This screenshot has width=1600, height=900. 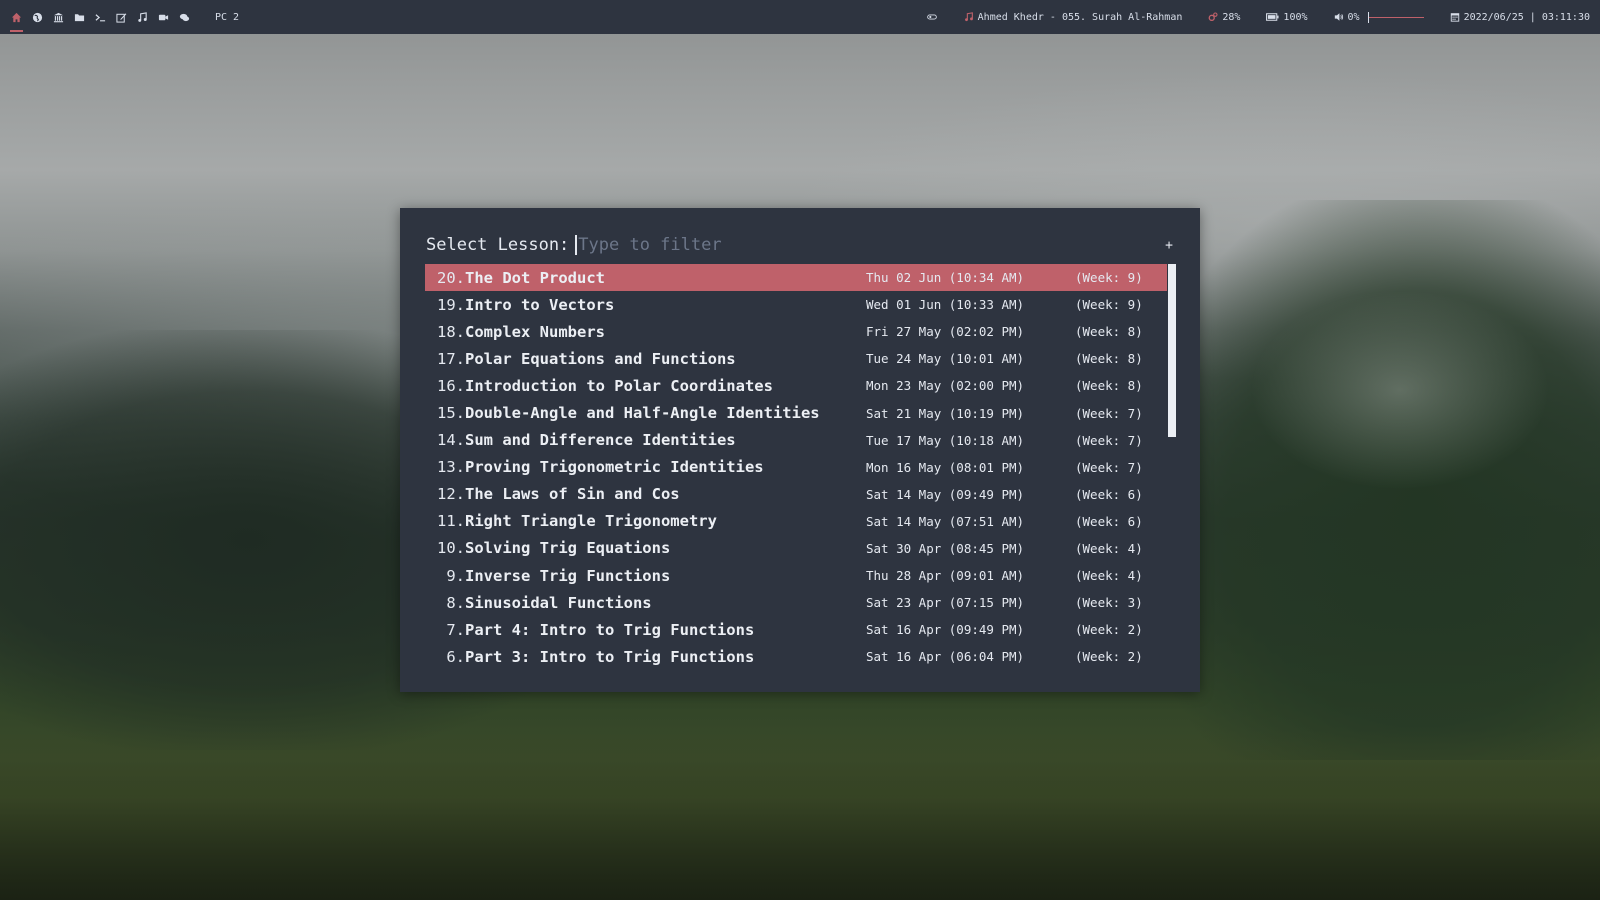 I want to click on lesson-number: 14., so click(x=451, y=440).